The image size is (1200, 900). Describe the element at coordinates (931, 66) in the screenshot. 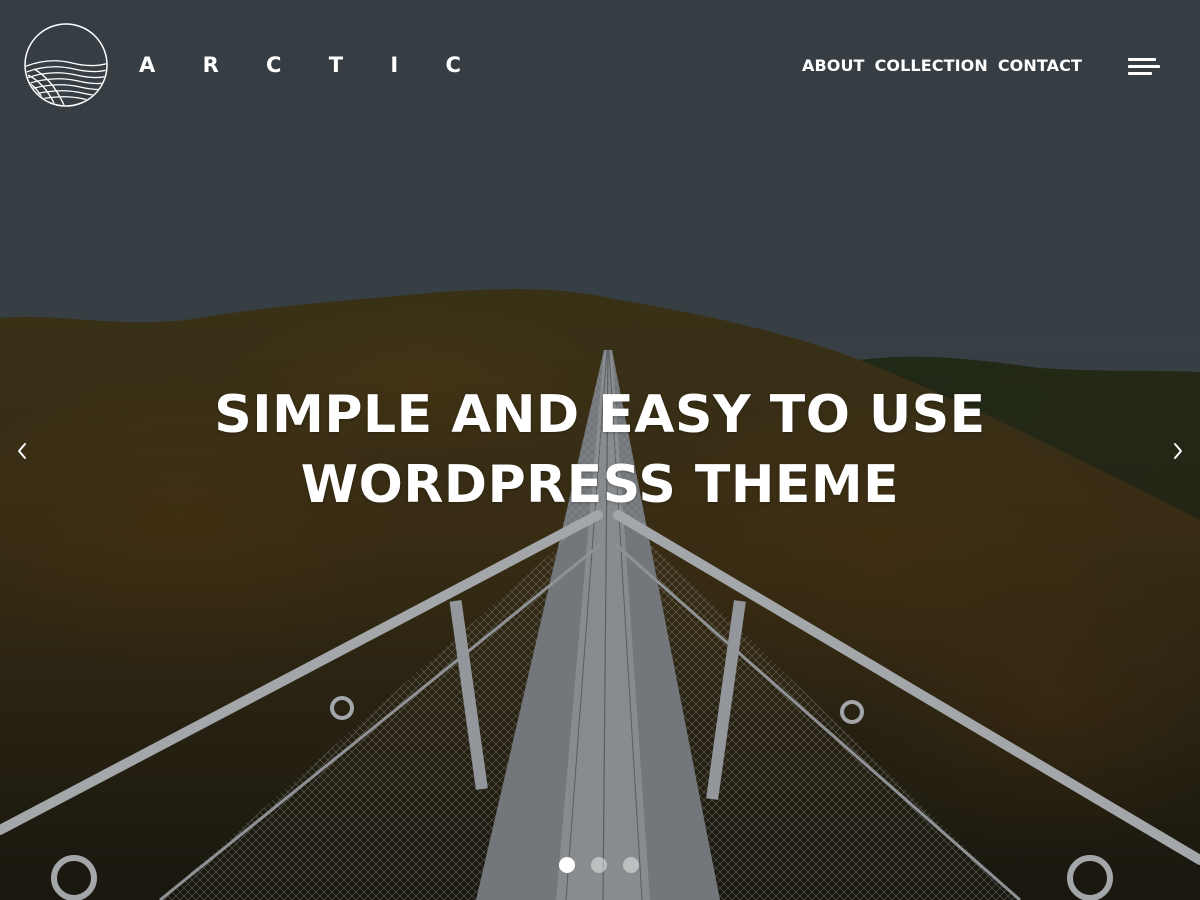

I see `nav-link-collection: COLLECTION` at that location.